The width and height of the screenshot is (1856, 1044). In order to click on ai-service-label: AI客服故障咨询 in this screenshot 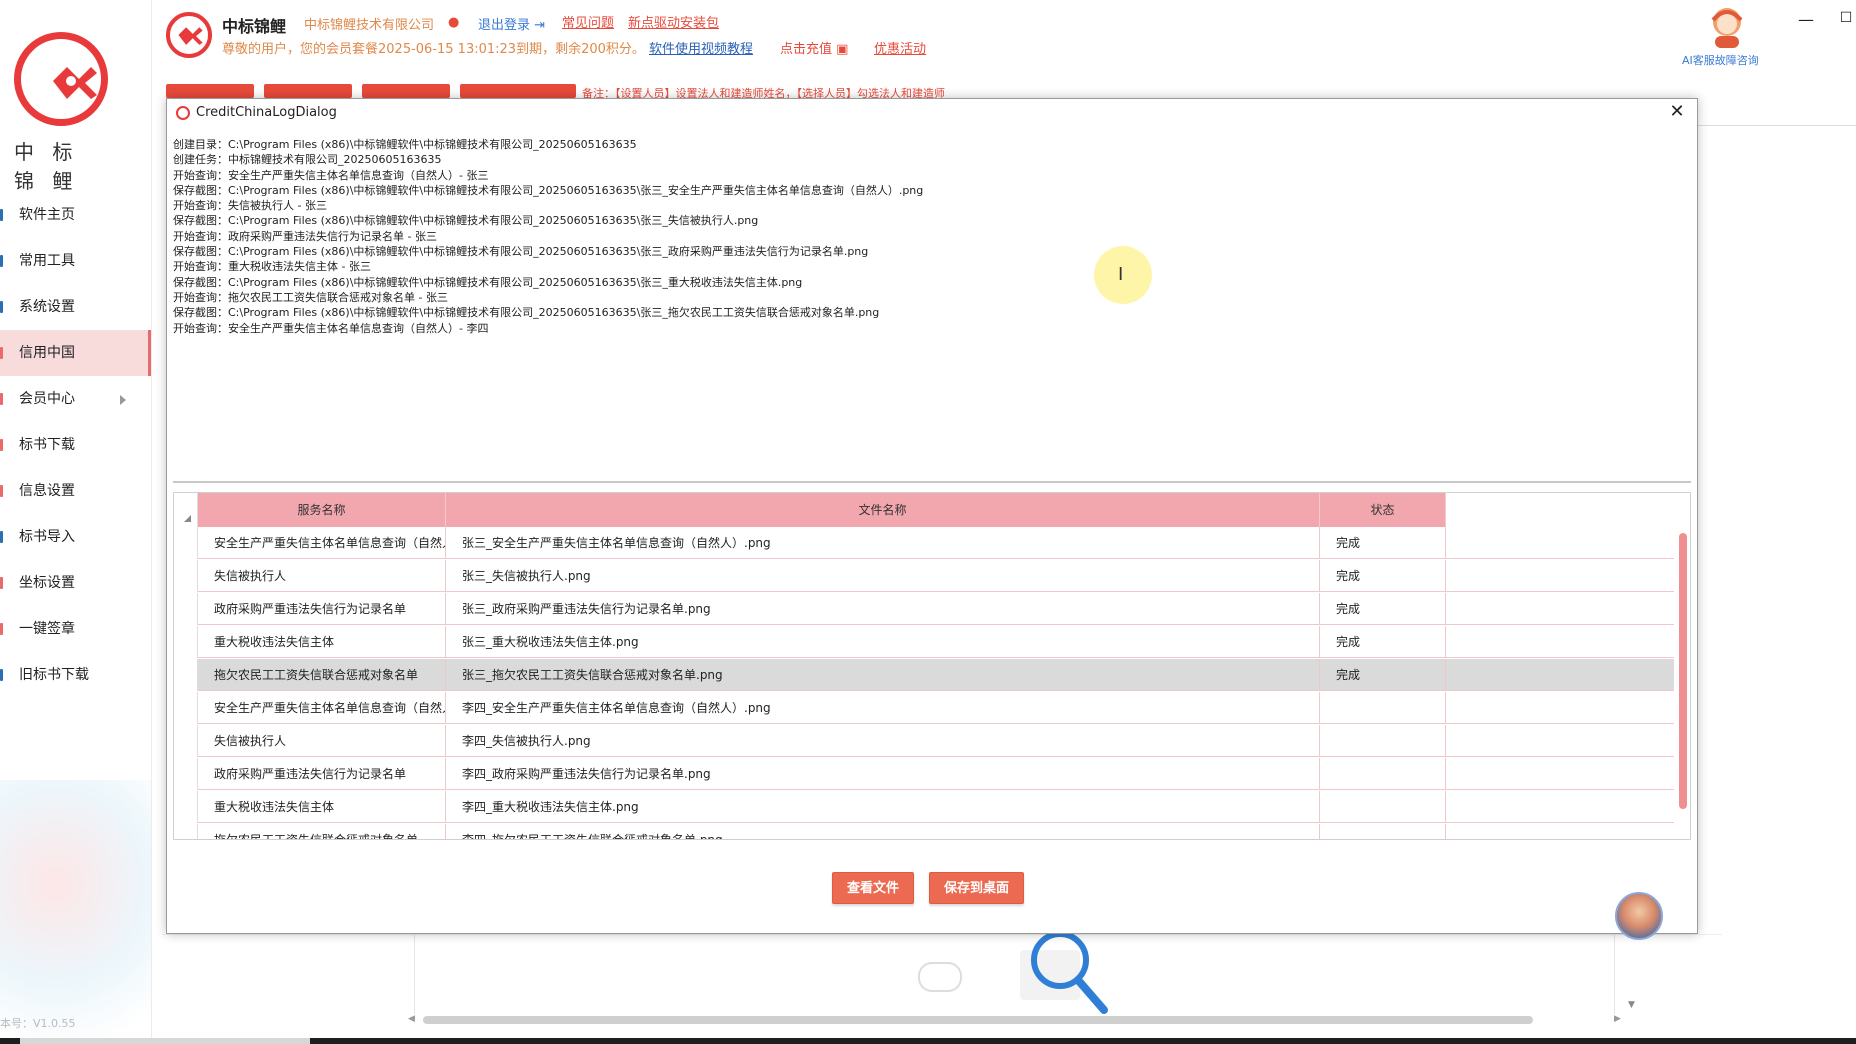, I will do `click(1720, 60)`.